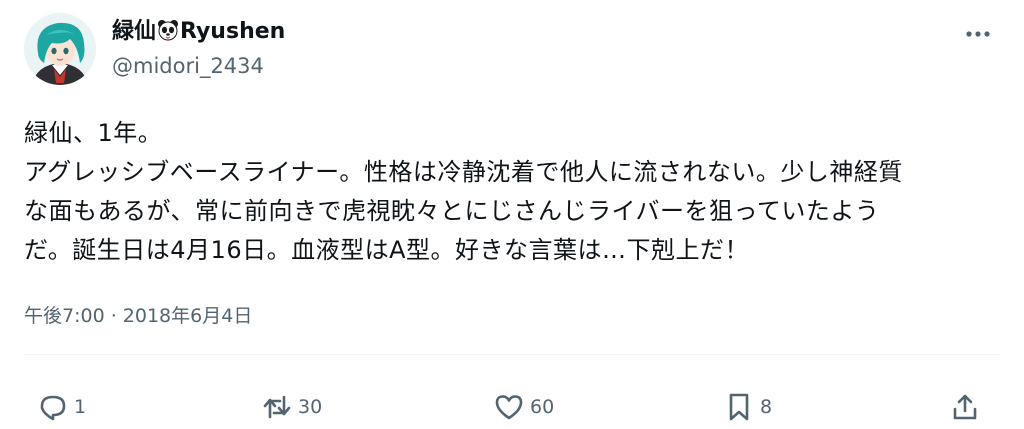  Describe the element at coordinates (168, 30) in the screenshot. I see `panda-face-icon` at that location.